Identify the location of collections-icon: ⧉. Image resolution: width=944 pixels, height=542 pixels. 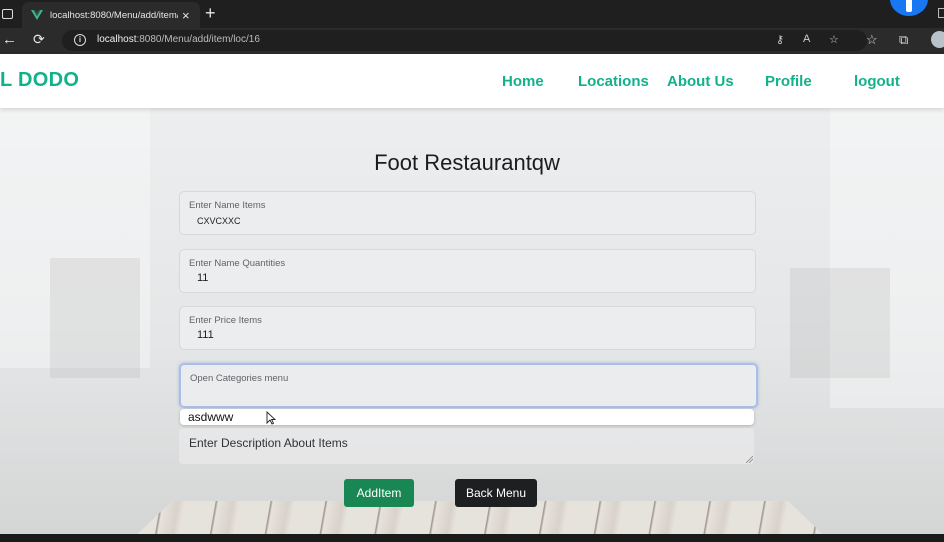
(903, 40).